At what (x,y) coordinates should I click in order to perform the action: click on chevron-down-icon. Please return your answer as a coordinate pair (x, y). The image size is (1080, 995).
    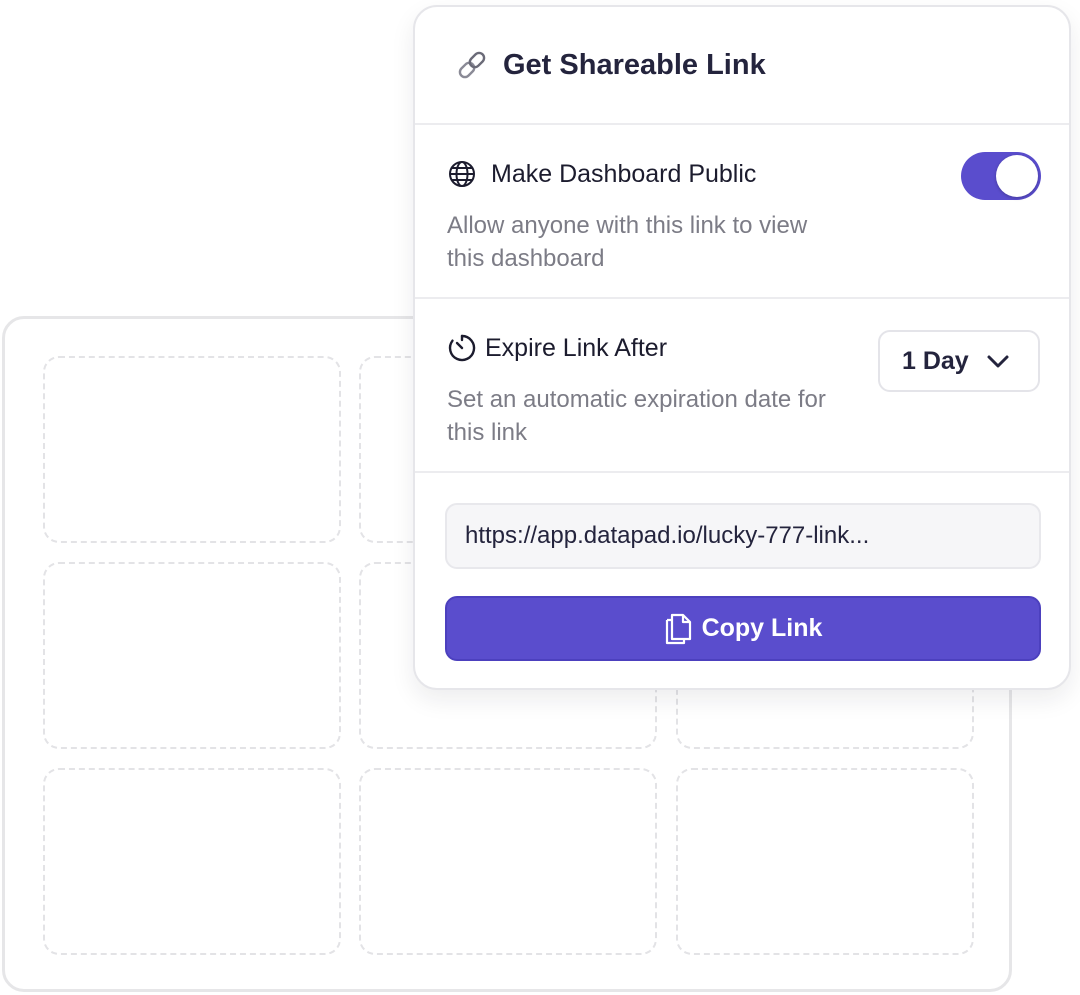
    Looking at the image, I should click on (998, 361).